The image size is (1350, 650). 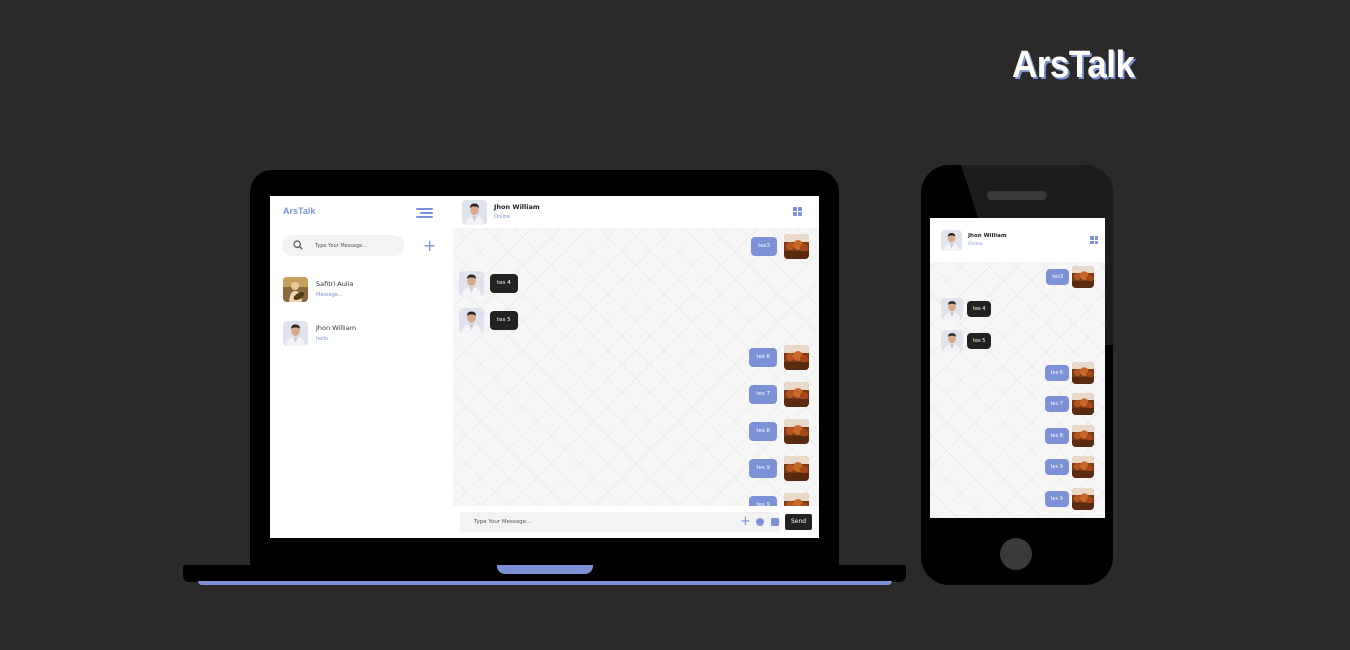 I want to click on contact-name: Jhon William, so click(x=336, y=328).